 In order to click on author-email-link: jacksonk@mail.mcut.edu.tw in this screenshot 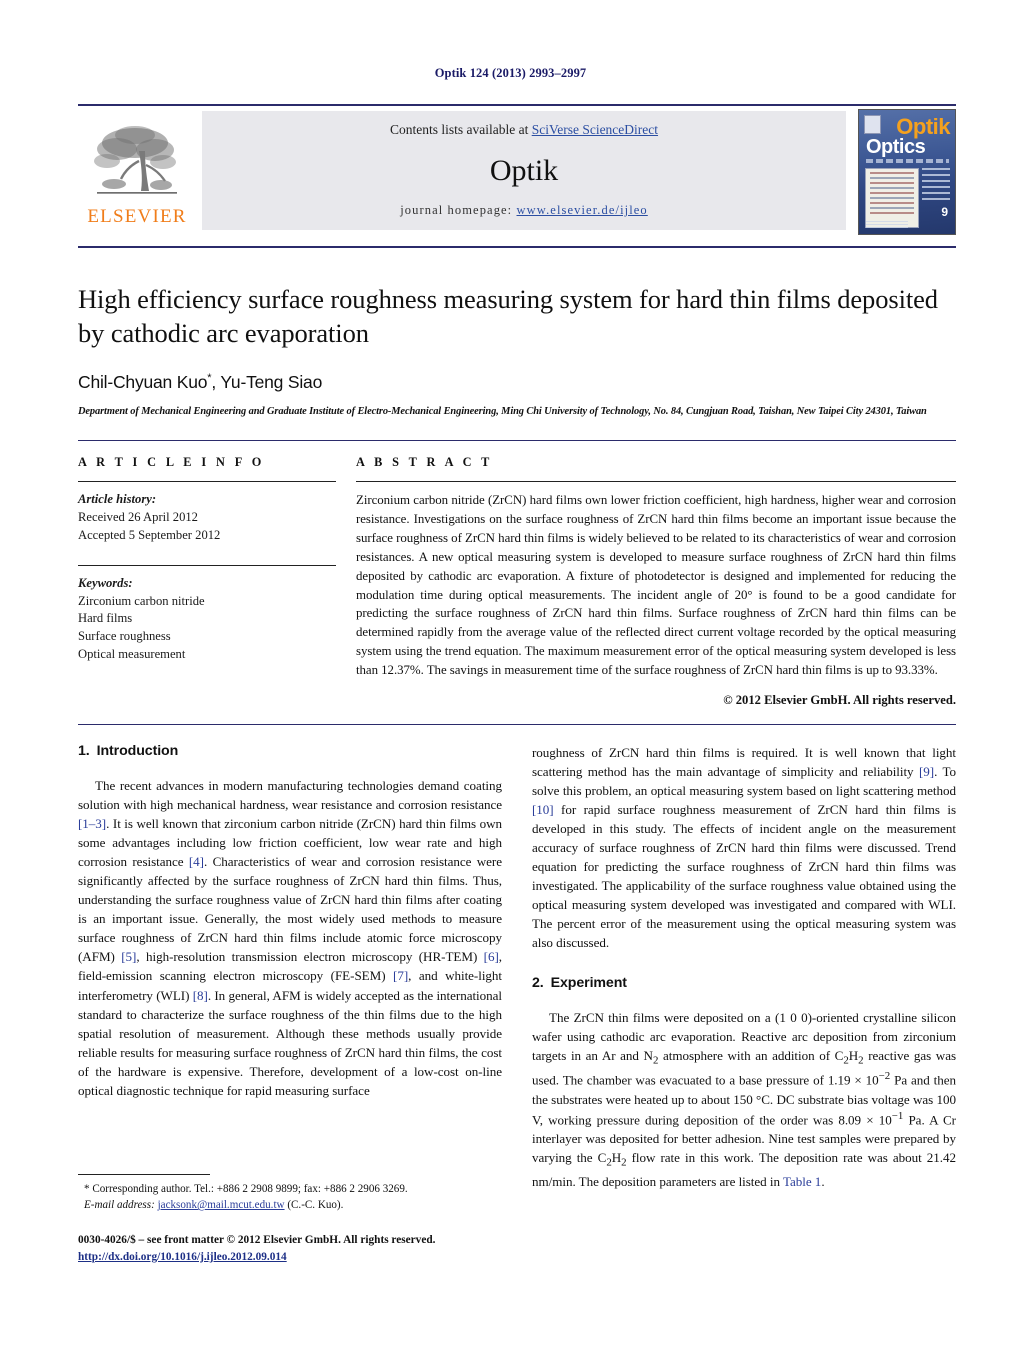, I will do `click(221, 1205)`.